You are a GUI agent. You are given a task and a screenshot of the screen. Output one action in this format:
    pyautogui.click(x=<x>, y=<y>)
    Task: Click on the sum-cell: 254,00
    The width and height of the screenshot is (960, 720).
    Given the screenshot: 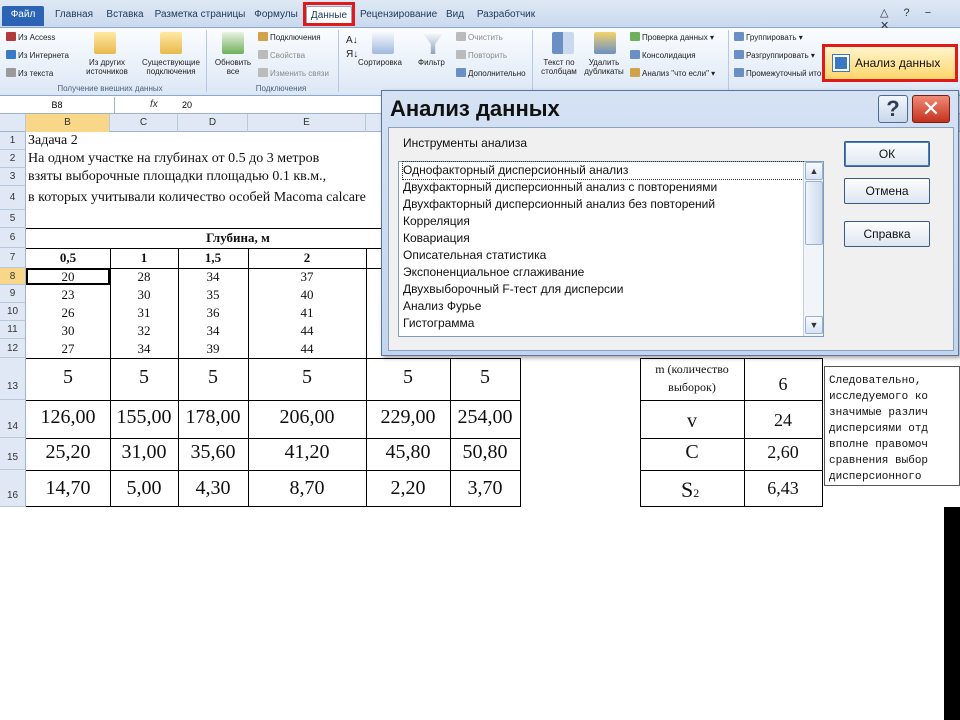 What is the action you would take?
    pyautogui.click(x=485, y=417)
    